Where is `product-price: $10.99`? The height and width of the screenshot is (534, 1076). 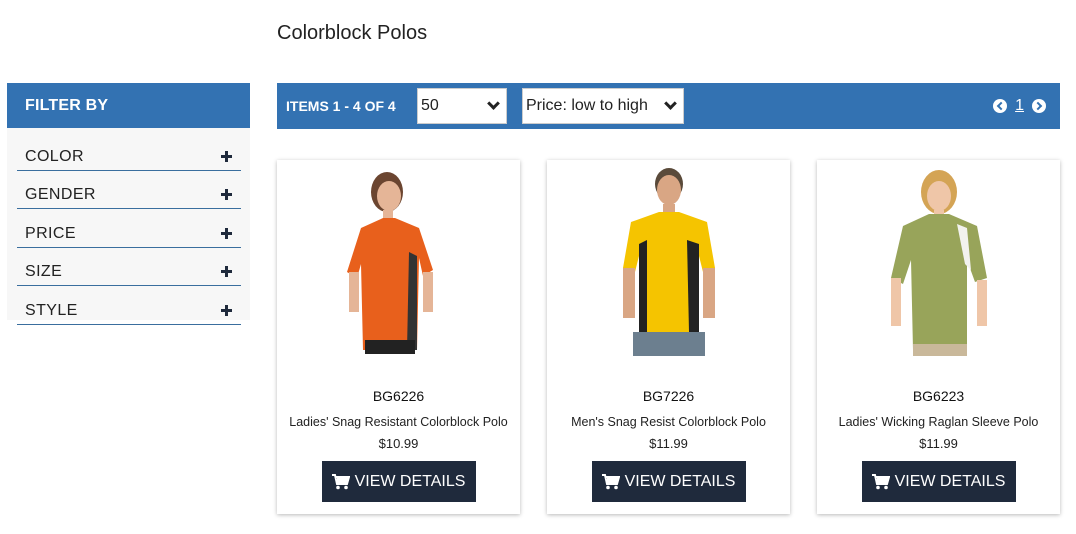
product-price: $10.99 is located at coordinates (398, 443).